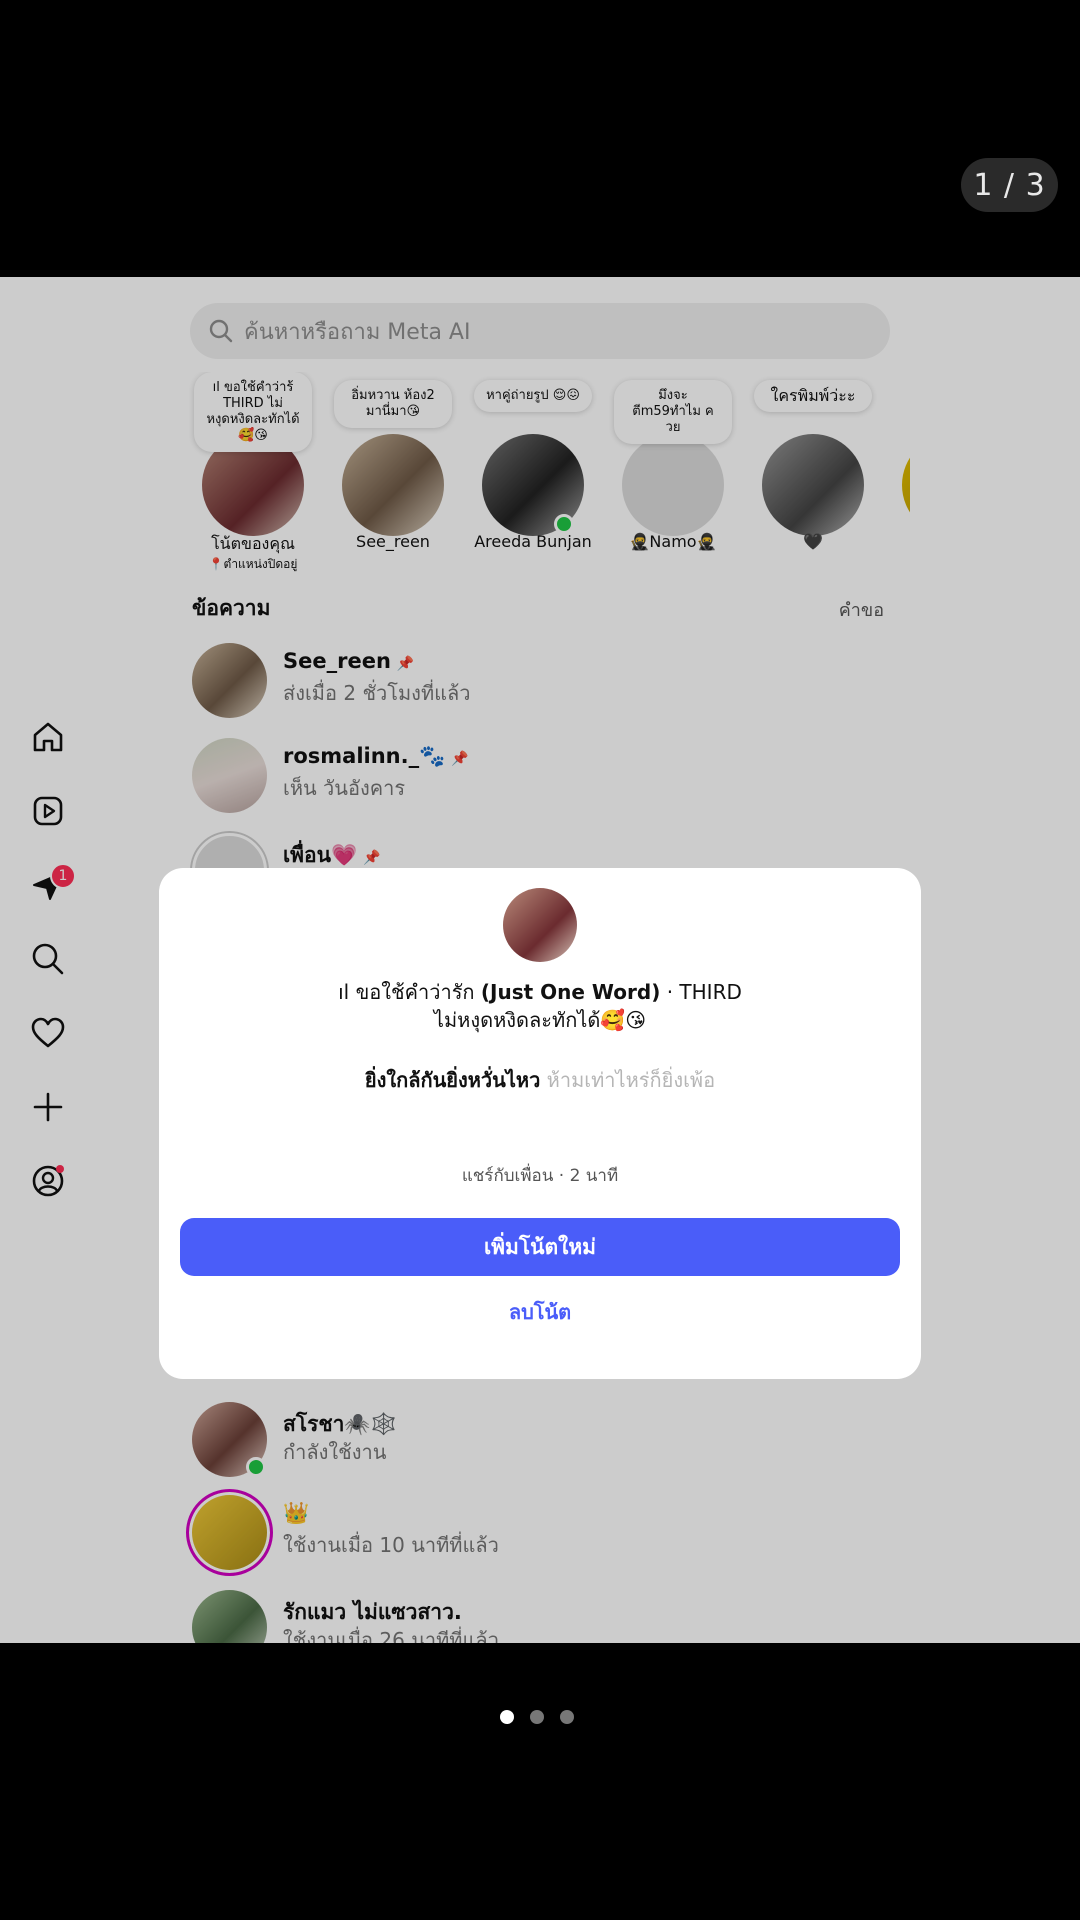  What do you see at coordinates (540, 1247) in the screenshot?
I see `new-note-button: เพิ่มโน้ตใหม่` at bounding box center [540, 1247].